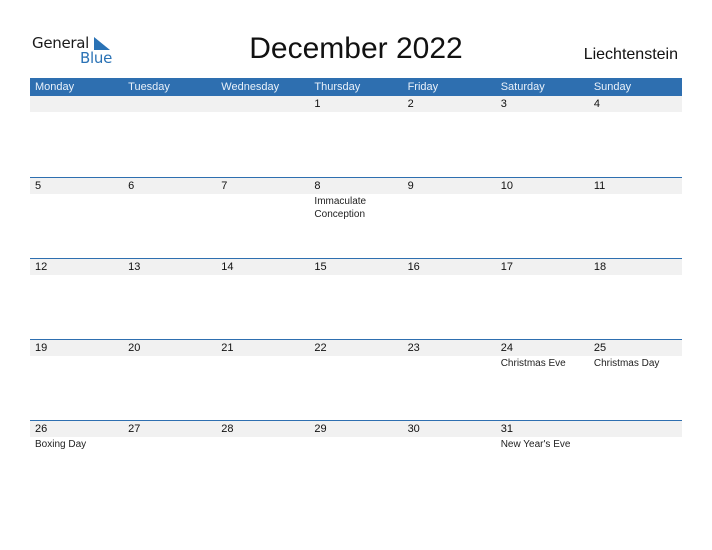 The image size is (712, 550). Describe the element at coordinates (224, 186) in the screenshot. I see `day-number: 7` at that location.